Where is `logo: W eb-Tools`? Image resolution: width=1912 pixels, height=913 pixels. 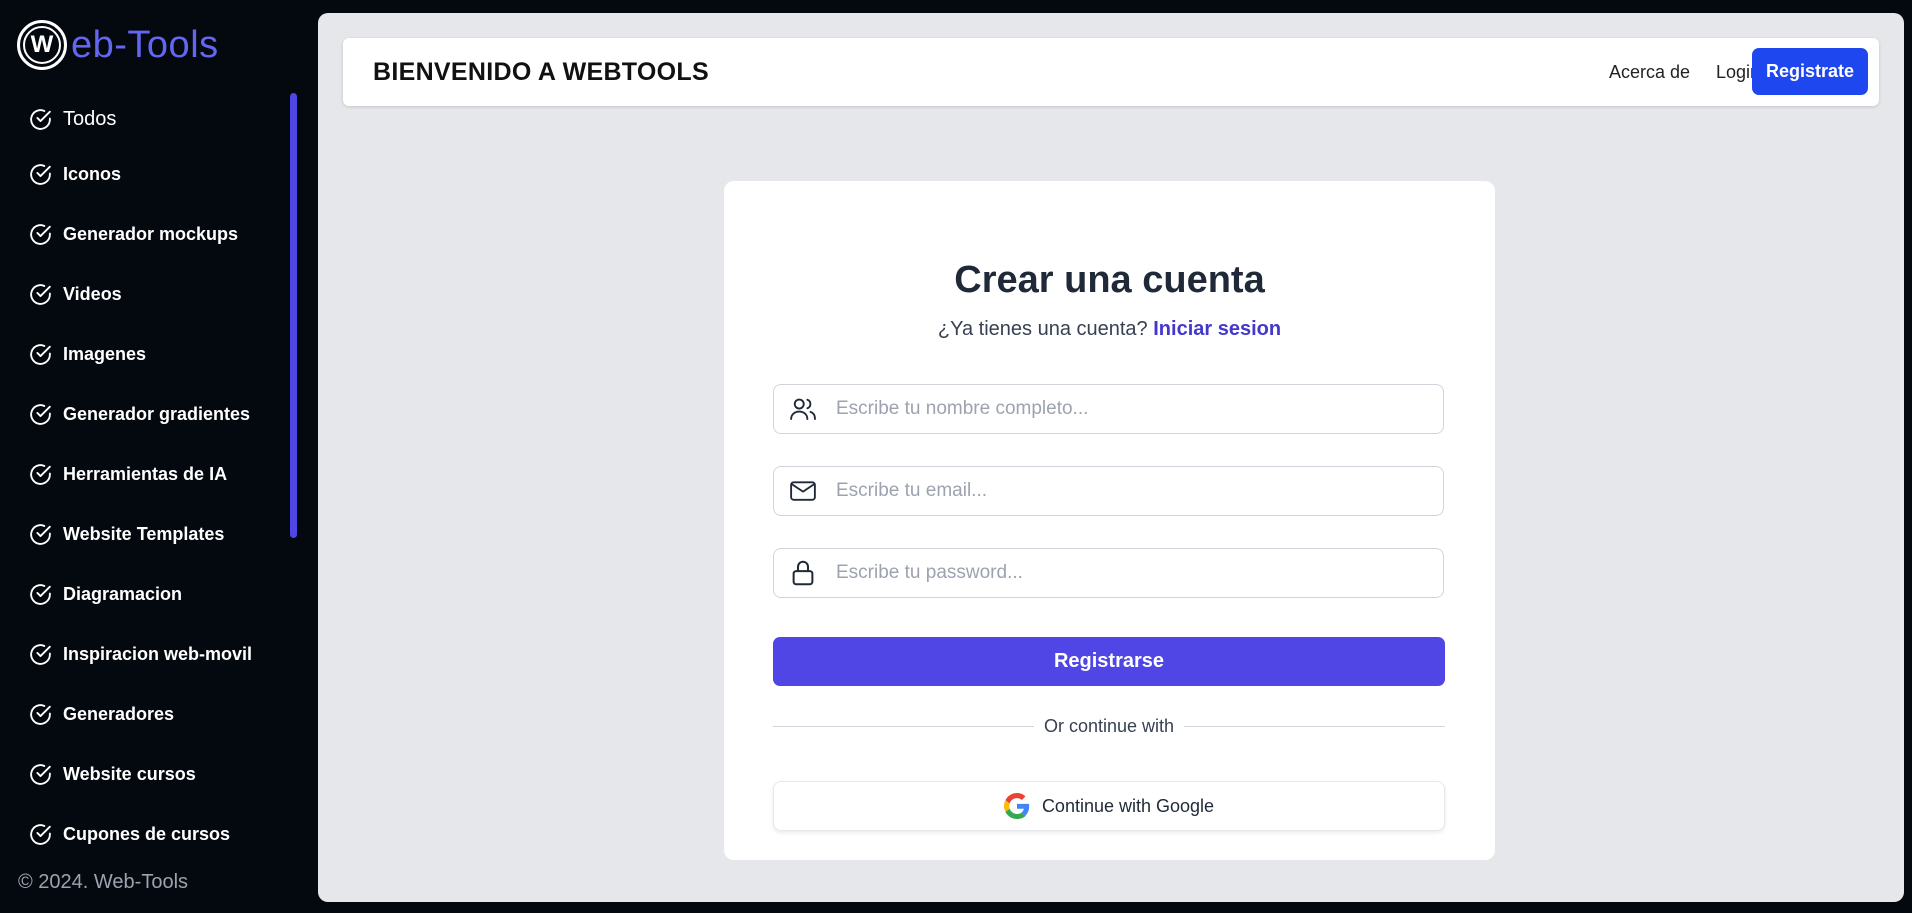
logo: W eb-Tools is located at coordinates (118, 45).